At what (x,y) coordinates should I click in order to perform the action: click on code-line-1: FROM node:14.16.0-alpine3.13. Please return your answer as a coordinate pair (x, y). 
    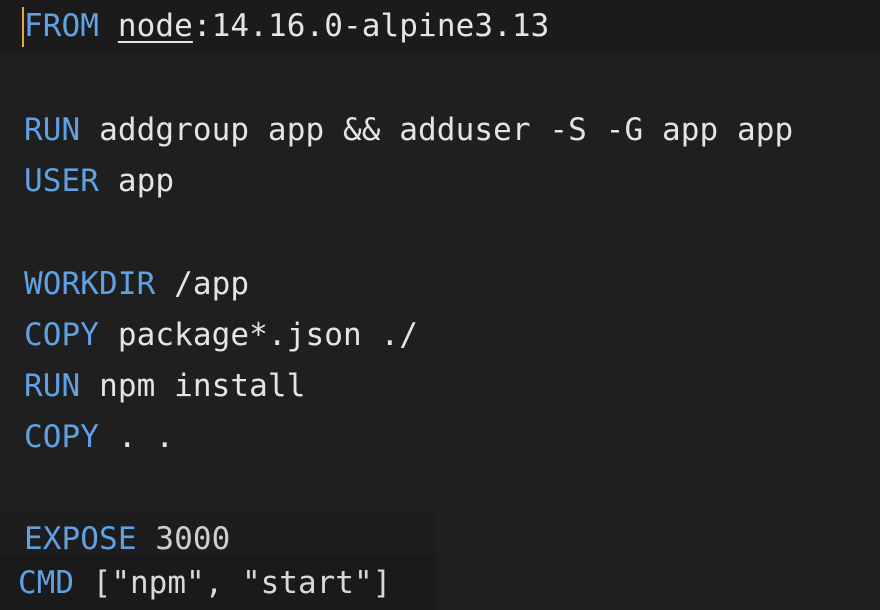
    Looking at the image, I should click on (440, 25).